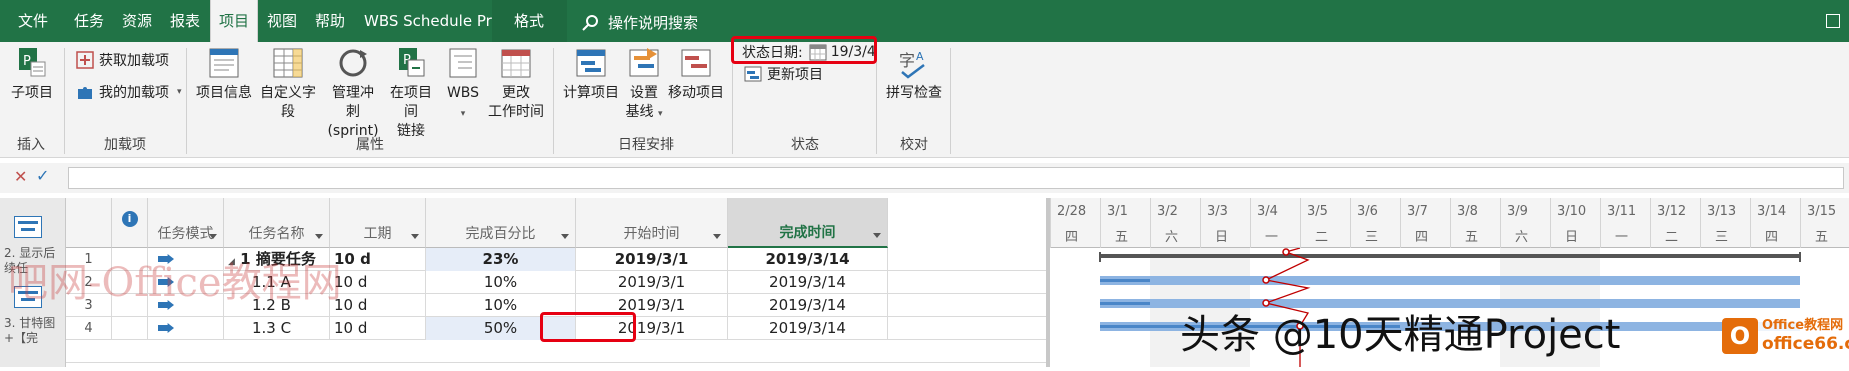 The image size is (1849, 371). Describe the element at coordinates (501, 223) in the screenshot. I see `percent-complete-header: 完成百分比` at that location.